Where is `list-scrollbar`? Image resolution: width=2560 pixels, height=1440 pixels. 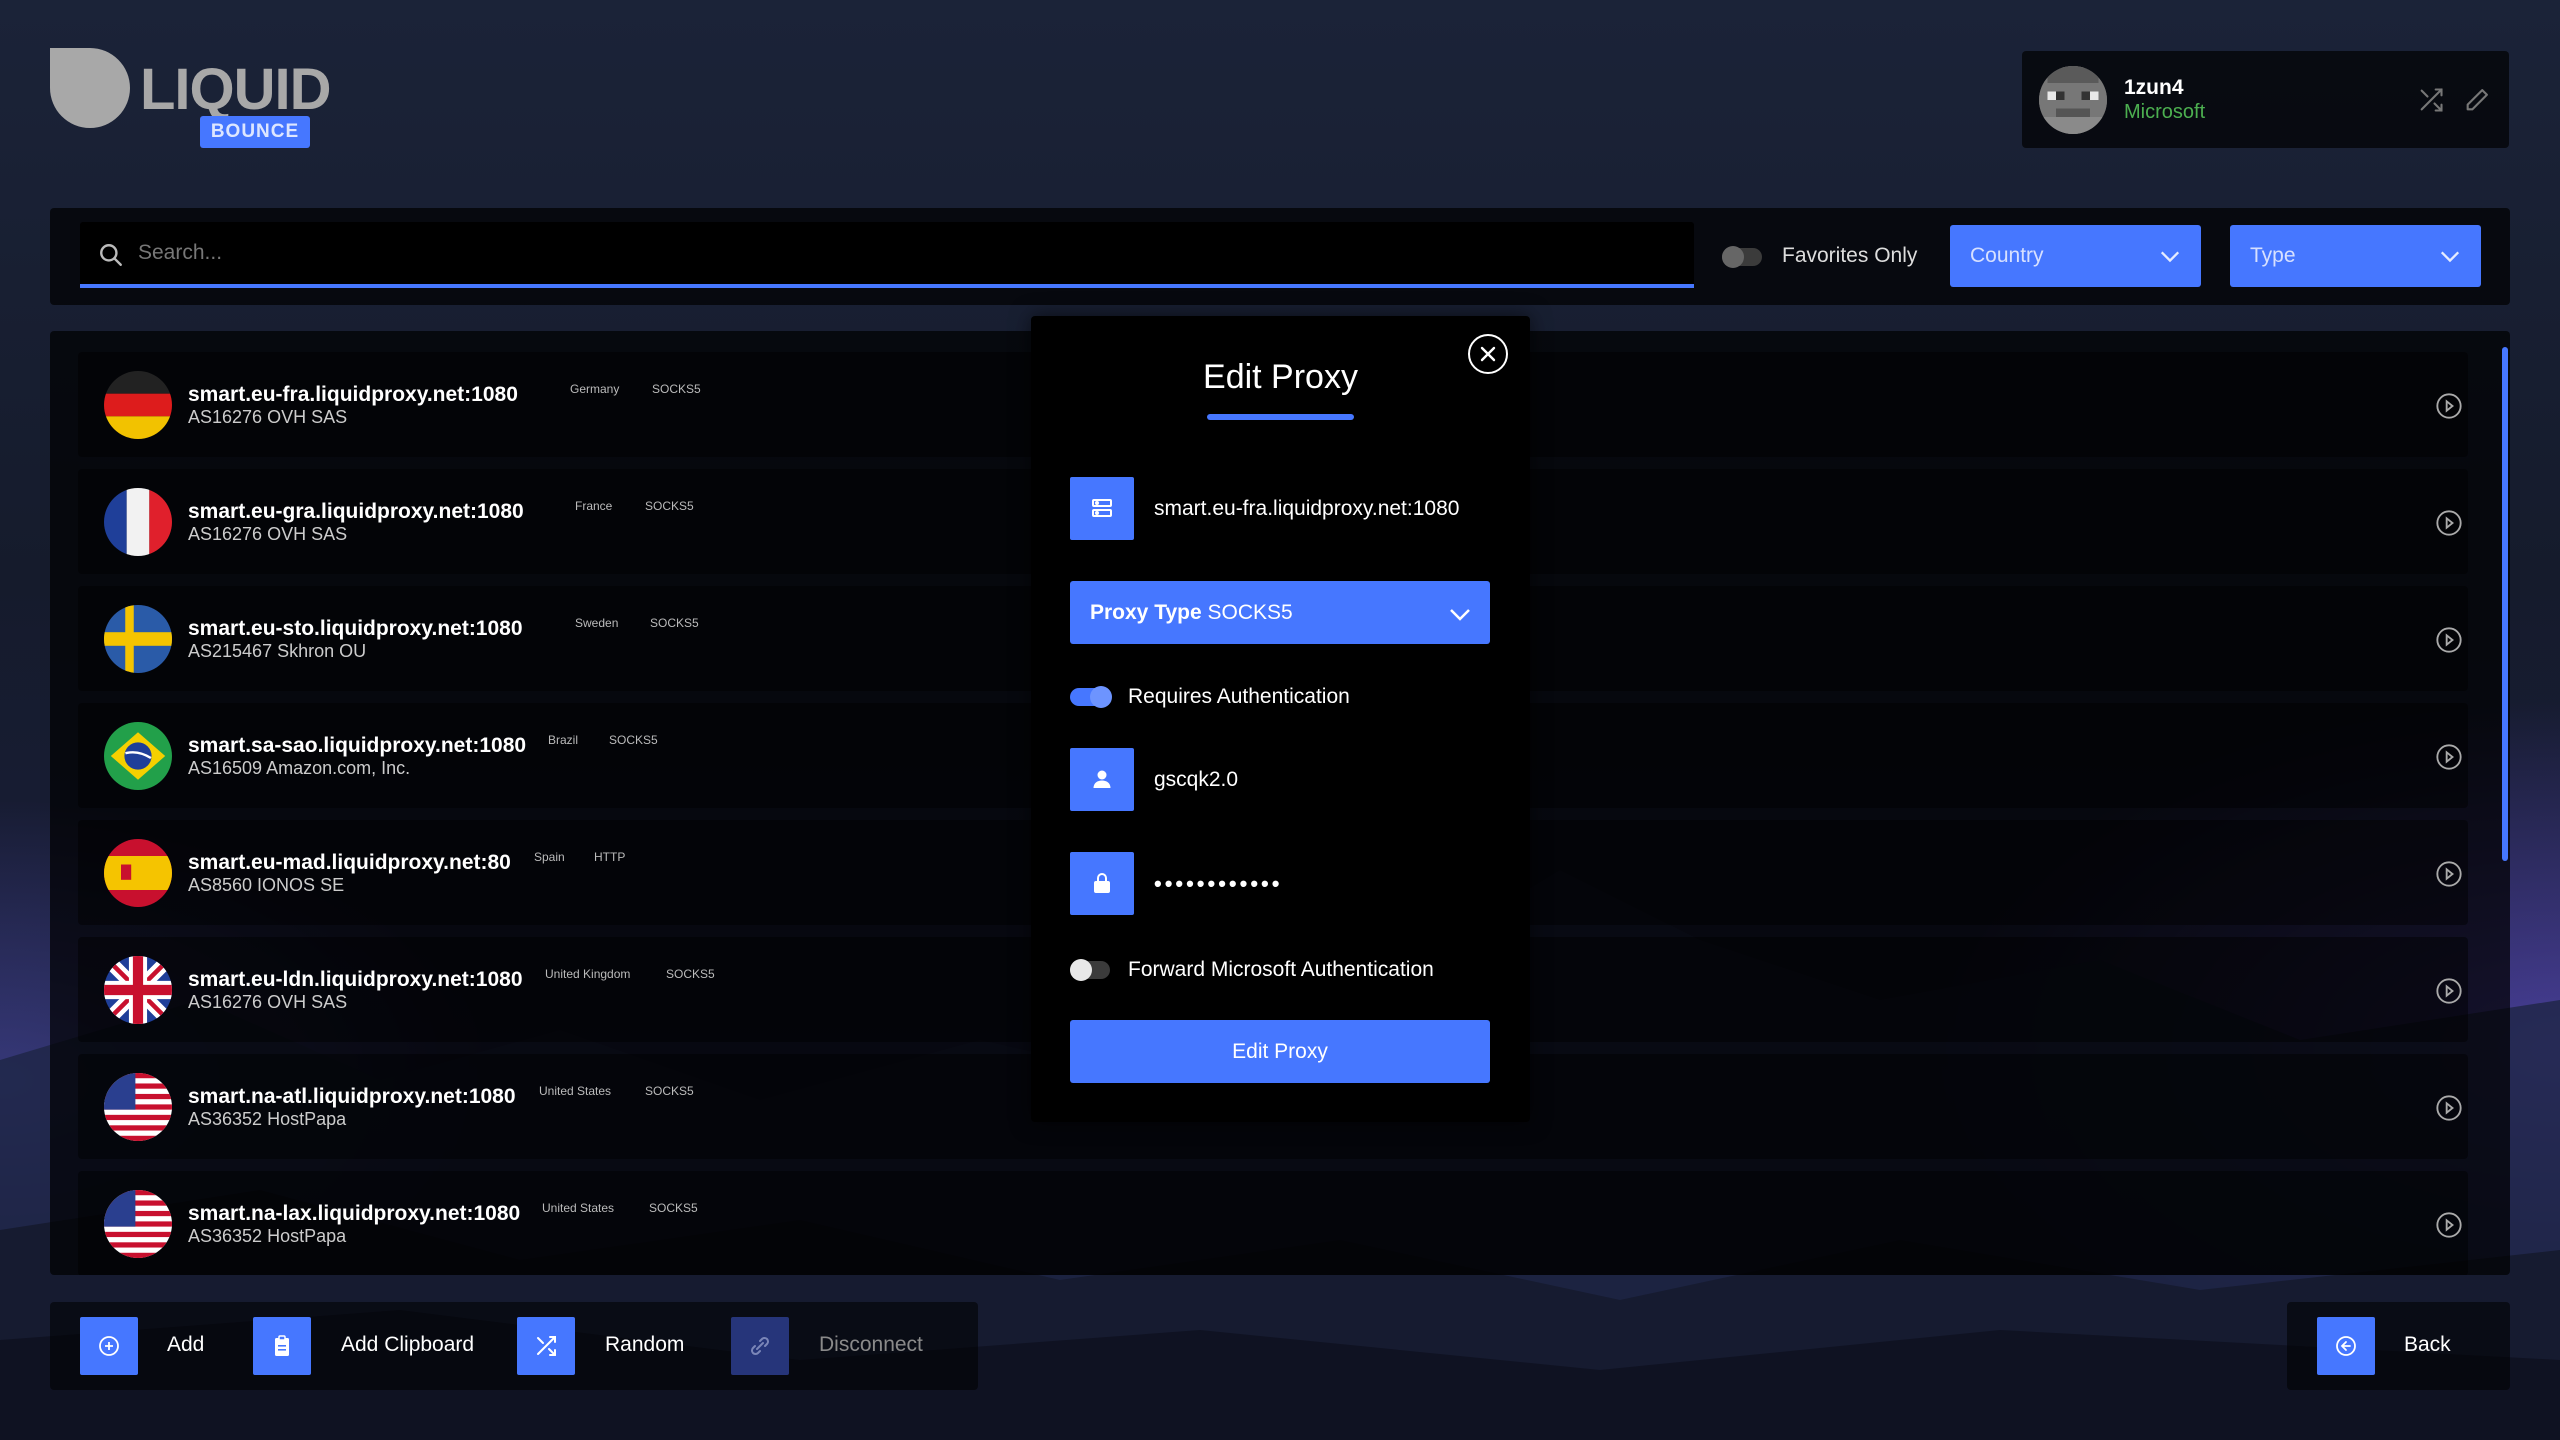
list-scrollbar is located at coordinates (2505, 604).